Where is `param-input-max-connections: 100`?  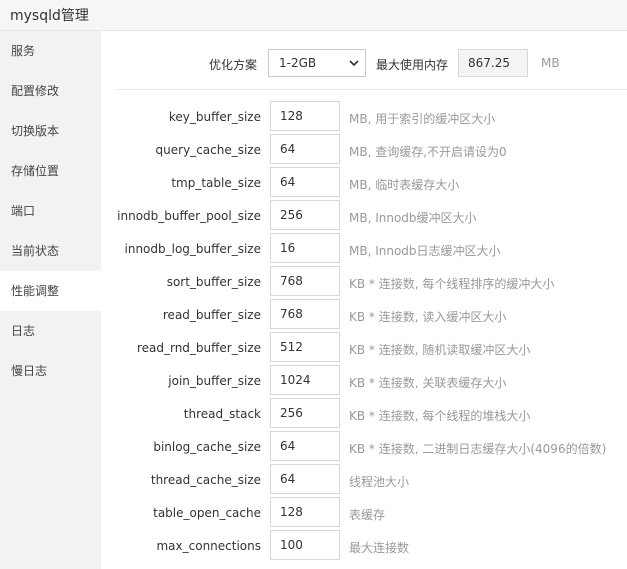 param-input-max-connections: 100 is located at coordinates (305, 545).